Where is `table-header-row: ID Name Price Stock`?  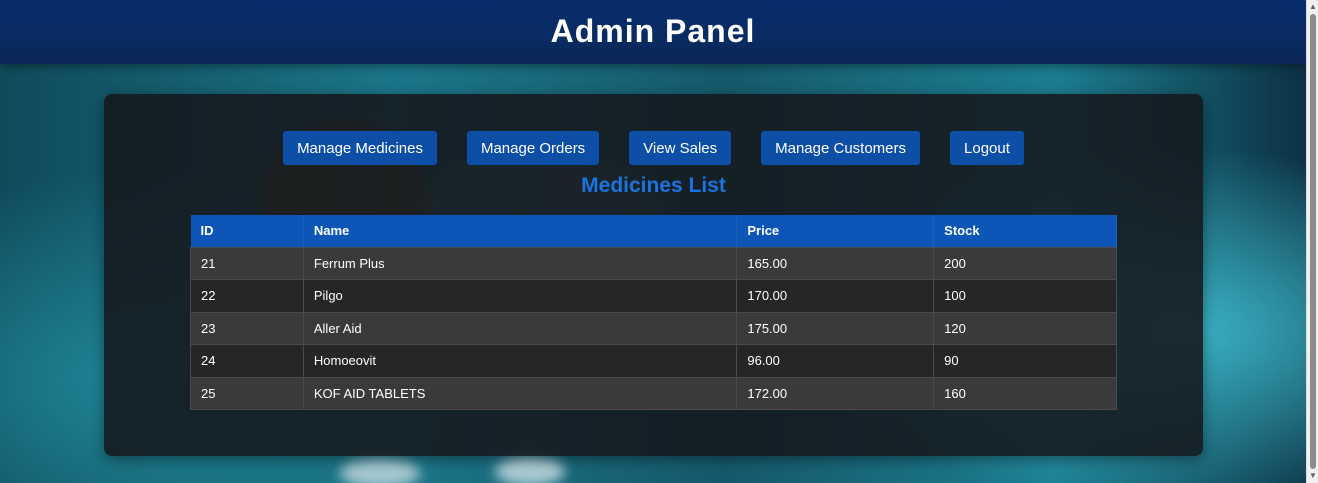 table-header-row: ID Name Price Stock is located at coordinates (653, 231).